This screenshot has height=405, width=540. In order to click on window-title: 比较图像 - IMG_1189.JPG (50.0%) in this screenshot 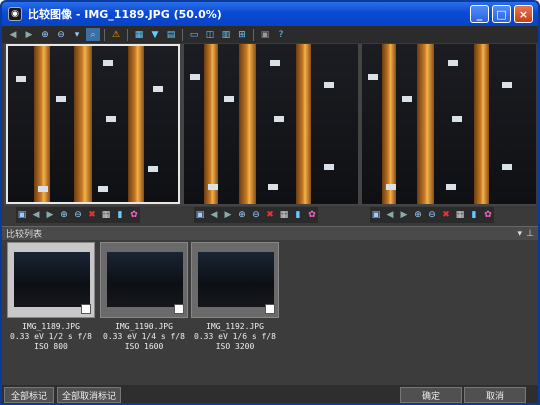, I will do `click(125, 14)`.